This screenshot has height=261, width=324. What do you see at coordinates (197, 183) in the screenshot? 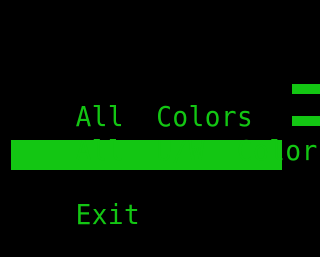
I see `menu-item-label: Factory Default` at bounding box center [197, 183].